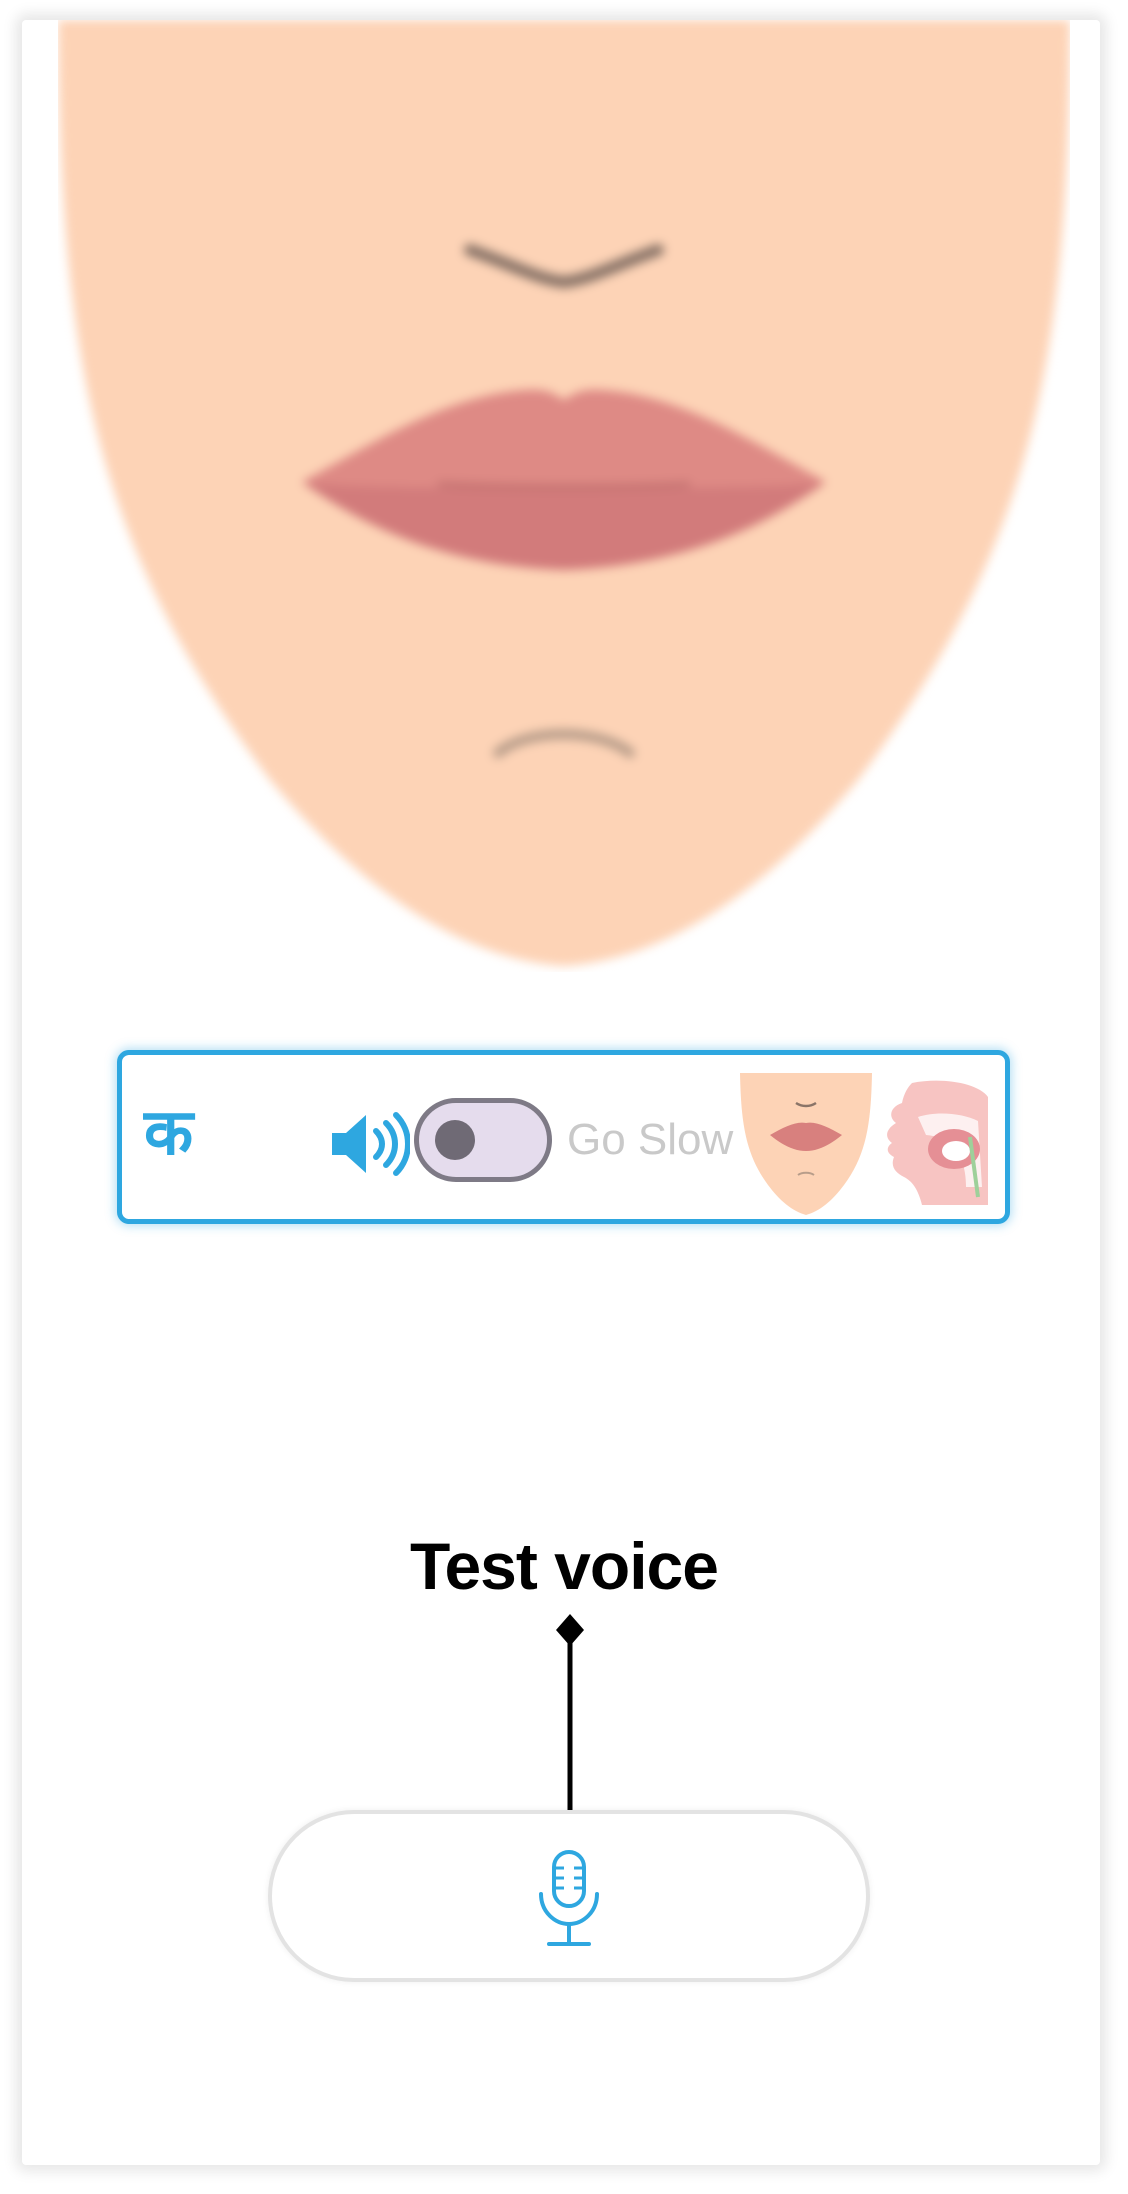 The width and height of the screenshot is (1128, 2194). Describe the element at coordinates (564, 1566) in the screenshot. I see `test-voice-label: Test voice` at that location.